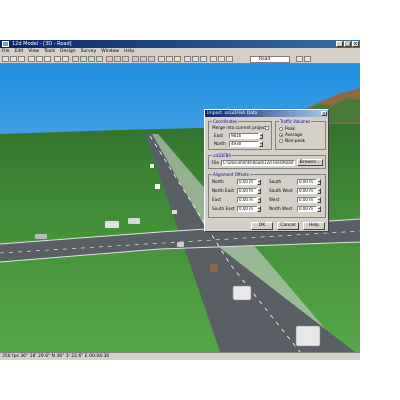 This screenshot has height=400, width=400. Describe the element at coordinates (229, 59) in the screenshot. I see `info-icon` at that location.